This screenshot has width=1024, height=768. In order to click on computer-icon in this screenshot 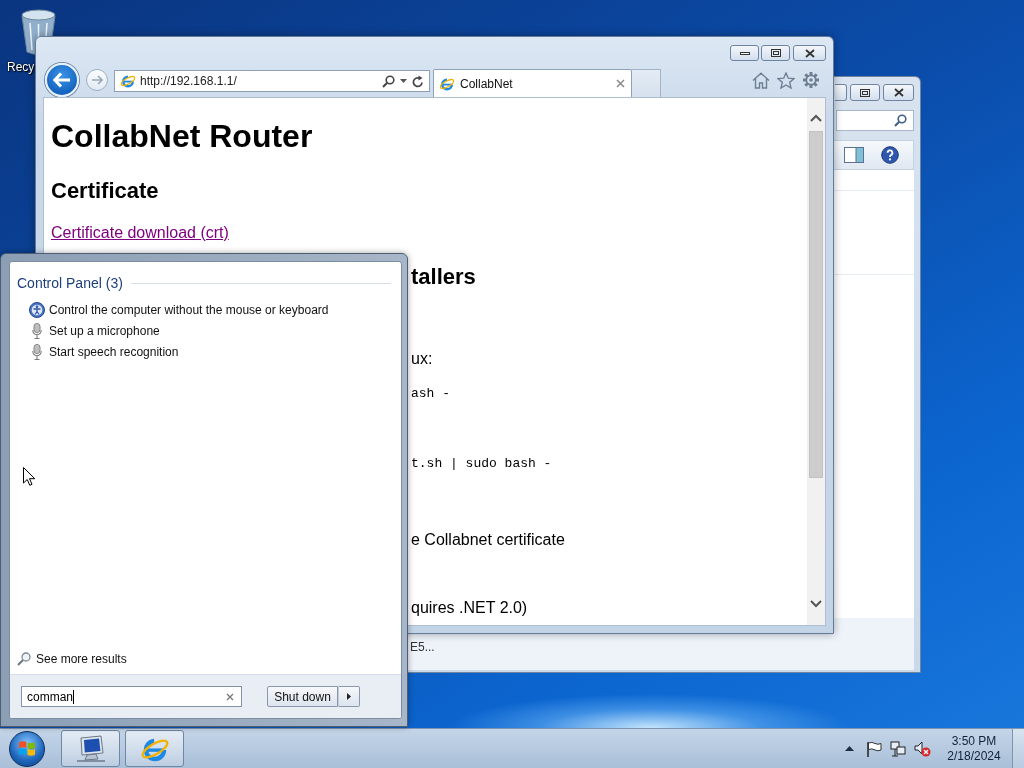, I will do `click(90, 748)`.